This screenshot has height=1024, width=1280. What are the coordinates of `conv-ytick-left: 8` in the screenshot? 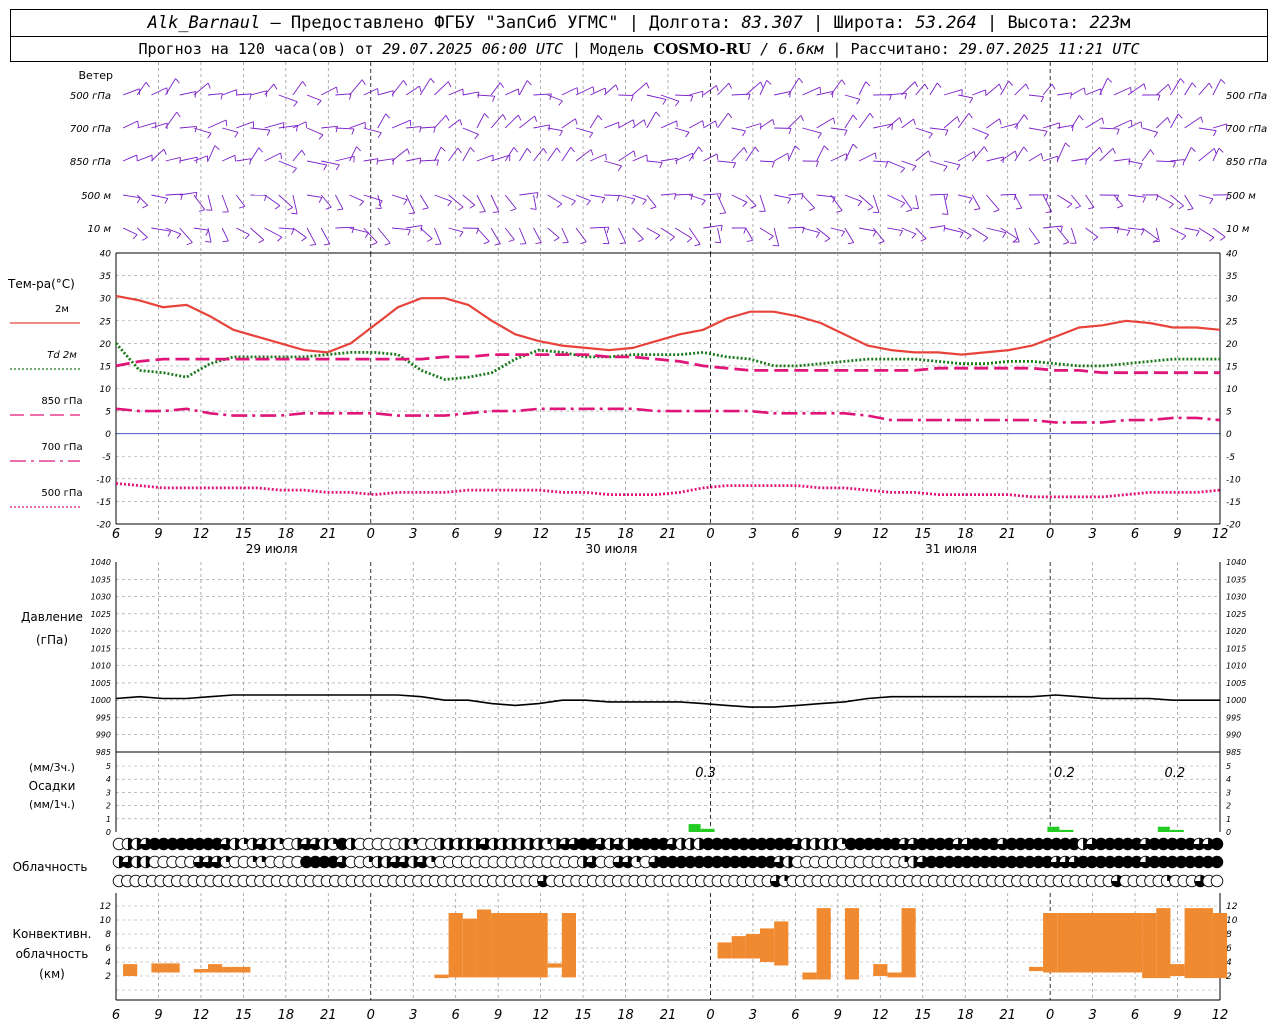 It's located at (108, 935).